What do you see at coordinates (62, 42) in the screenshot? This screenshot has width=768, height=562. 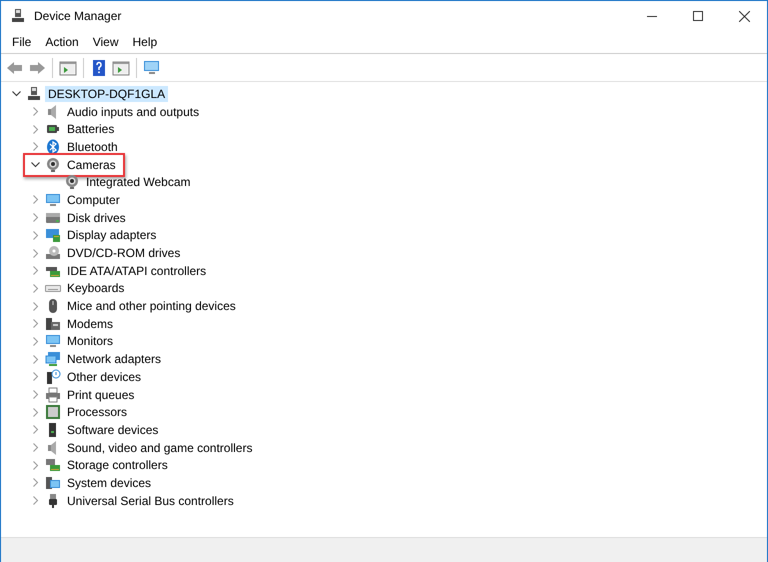 I see `menu-item: Action` at bounding box center [62, 42].